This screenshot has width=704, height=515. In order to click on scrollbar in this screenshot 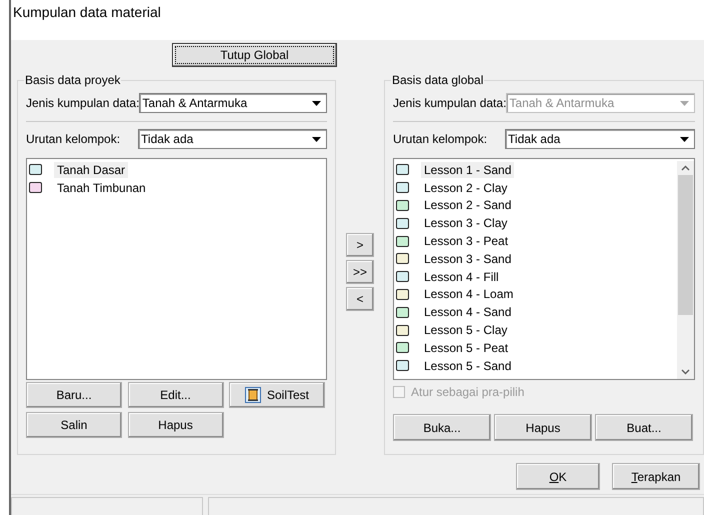, I will do `click(685, 270)`.